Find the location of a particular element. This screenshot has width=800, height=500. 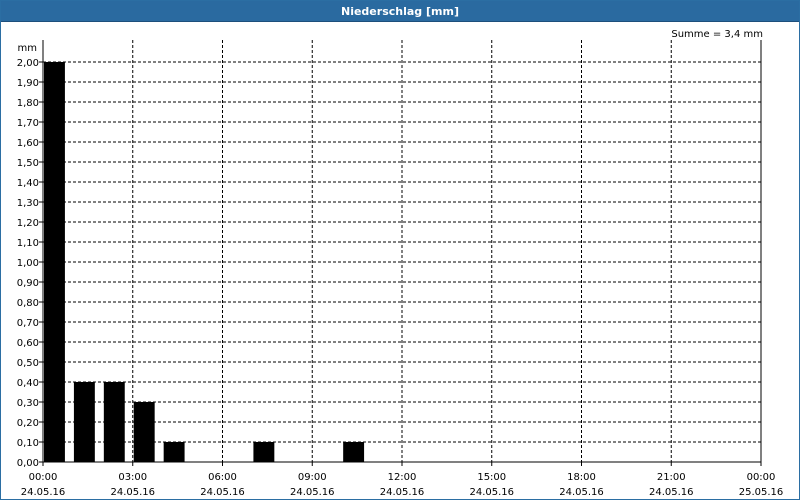

x-tick-time-label: 18:00 is located at coordinates (581, 477).